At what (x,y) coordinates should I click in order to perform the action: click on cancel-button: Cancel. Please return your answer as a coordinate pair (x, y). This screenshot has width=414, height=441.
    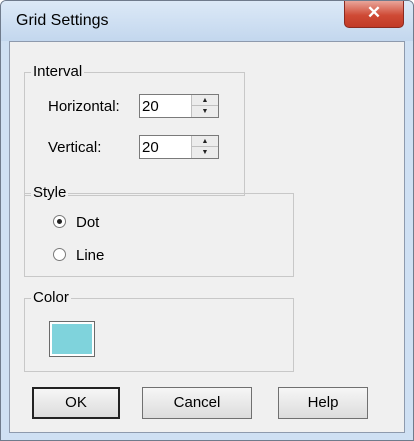
    Looking at the image, I should click on (197, 403).